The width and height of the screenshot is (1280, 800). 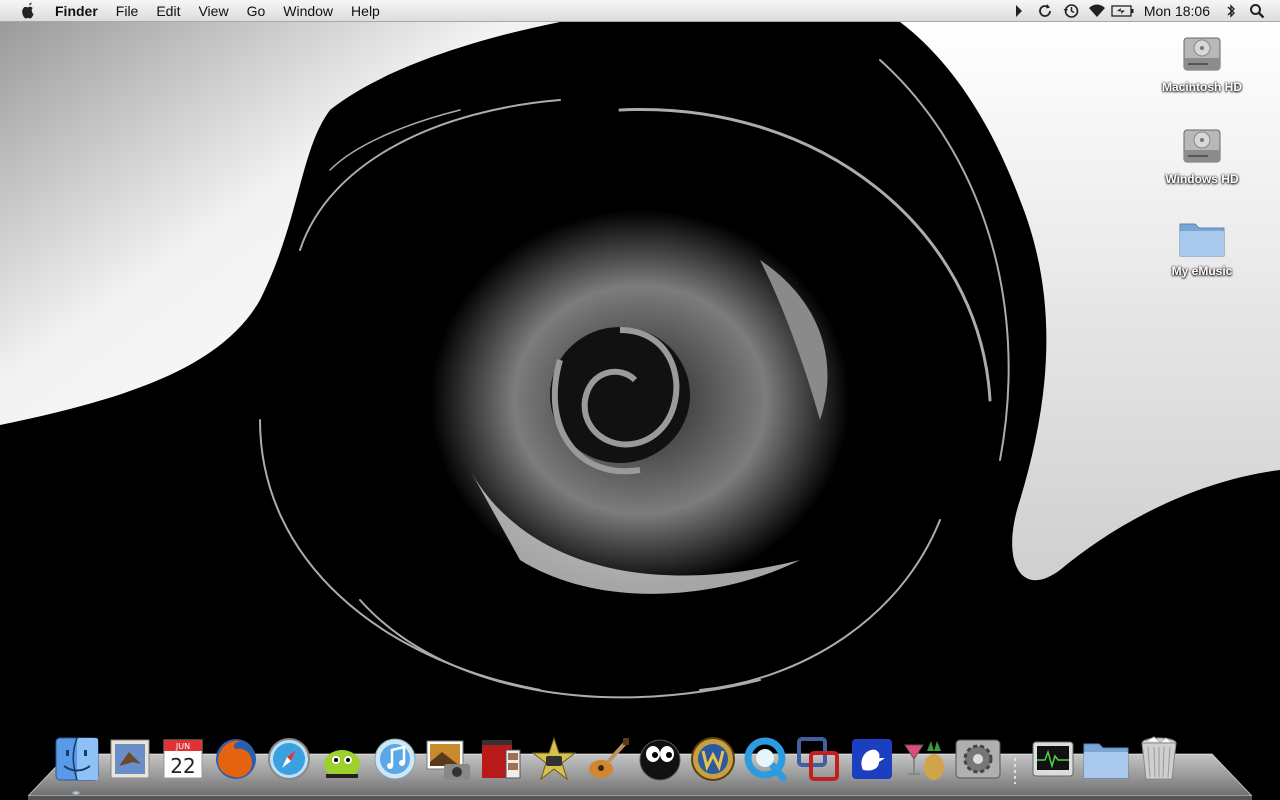 I want to click on activity-monitor-icon, so click(x=1052, y=759).